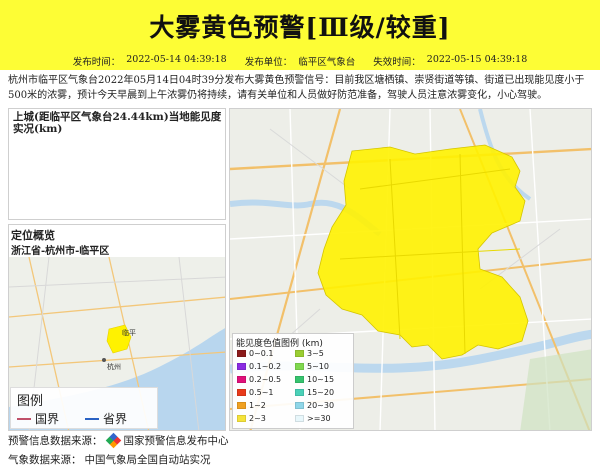 The width and height of the screenshot is (600, 471). Describe the element at coordinates (265, 366) in the screenshot. I see `visibility-legend-label: 0.1~0.2` at that location.